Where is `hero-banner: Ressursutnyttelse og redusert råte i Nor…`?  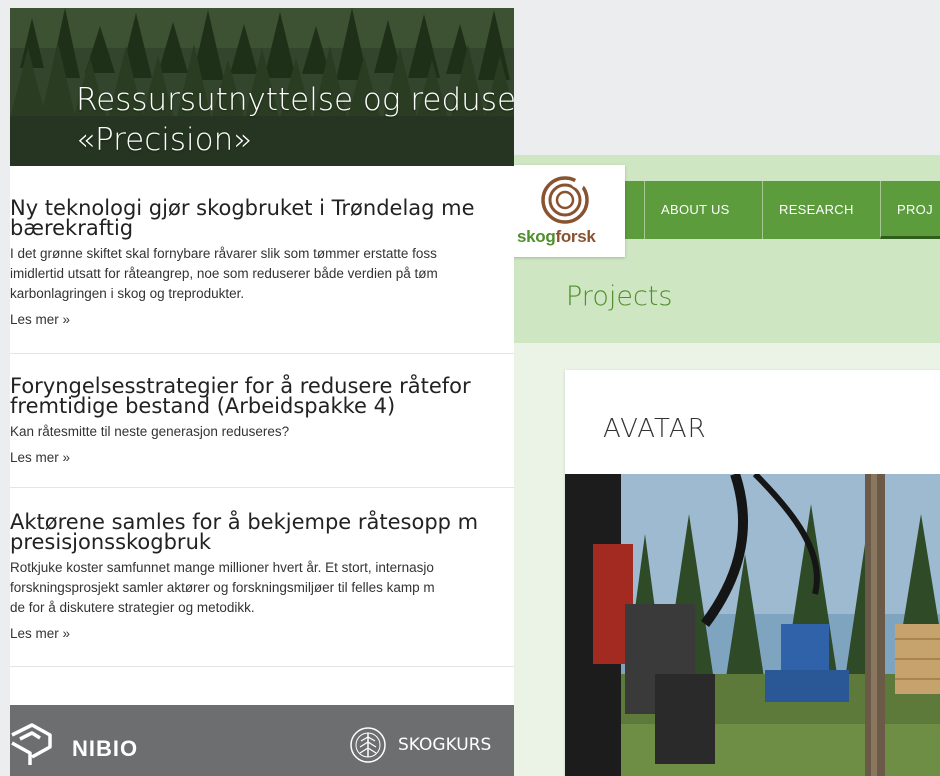 hero-banner: Ressursutnyttelse og redusert råte i Nor… is located at coordinates (262, 87).